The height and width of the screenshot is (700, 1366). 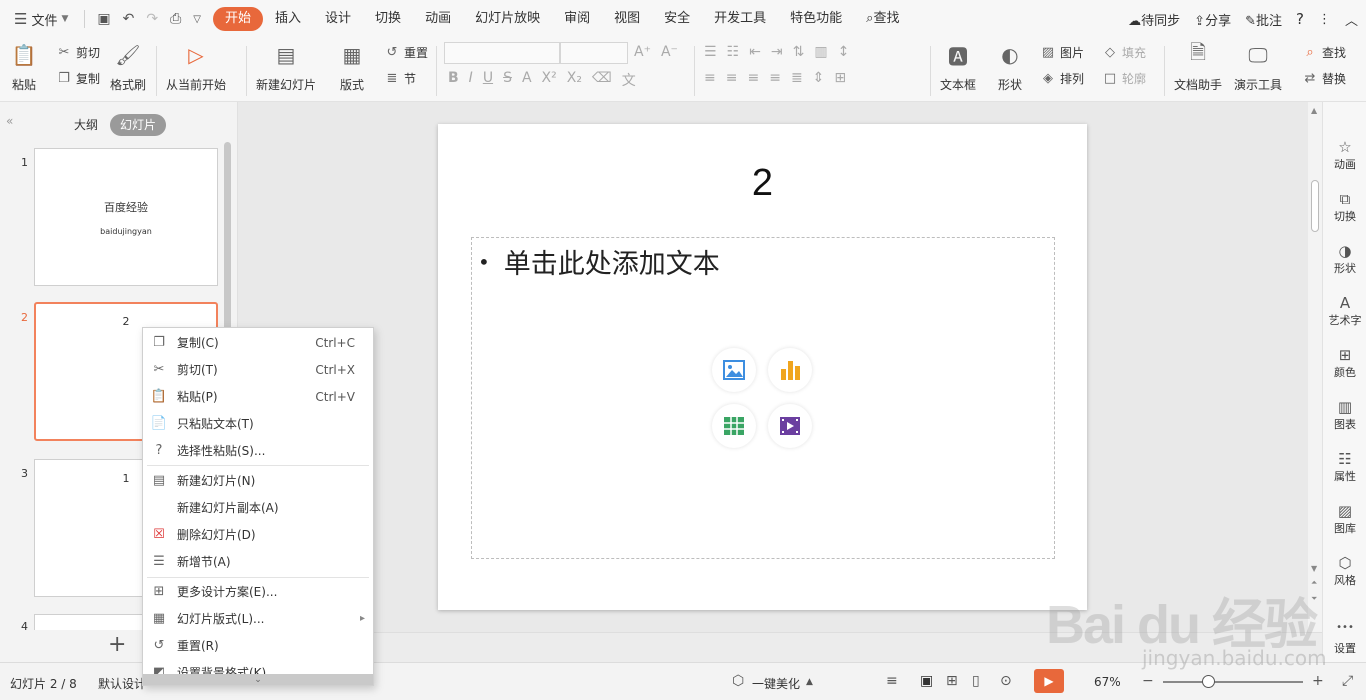 What do you see at coordinates (1212, 19) in the screenshot?
I see `share-button: ⇪分享` at bounding box center [1212, 19].